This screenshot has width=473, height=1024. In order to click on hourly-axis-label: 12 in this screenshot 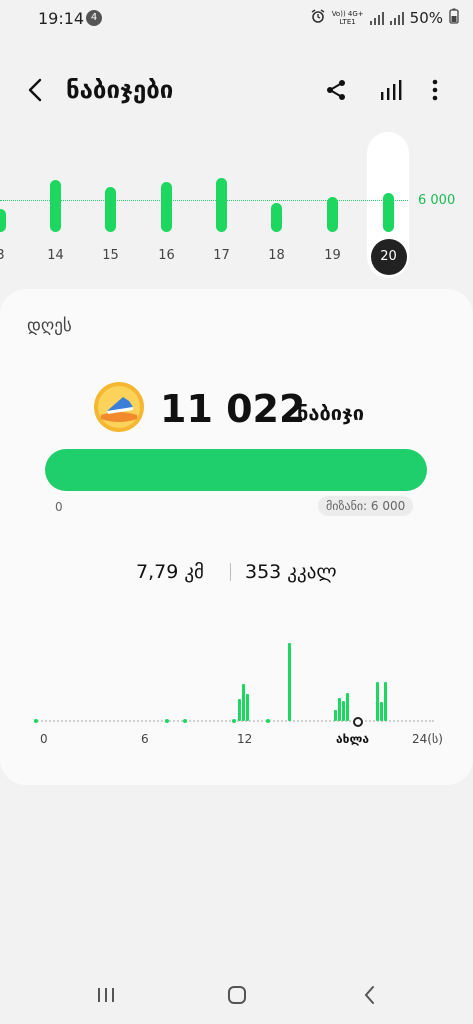, I will do `click(245, 739)`.